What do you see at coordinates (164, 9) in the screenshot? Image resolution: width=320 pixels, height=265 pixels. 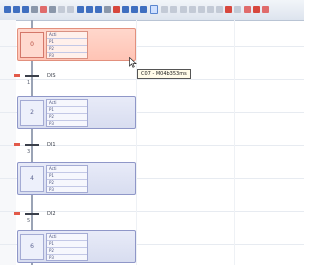 I see `grid-icon` at bounding box center [164, 9].